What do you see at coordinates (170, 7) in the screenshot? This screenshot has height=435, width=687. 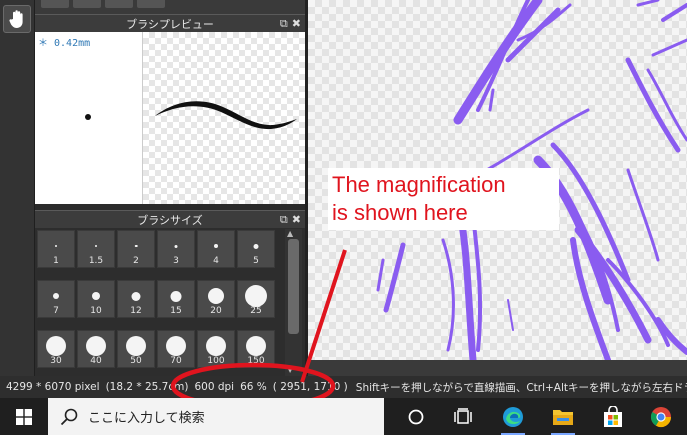 I see `panel-top-strip` at bounding box center [170, 7].